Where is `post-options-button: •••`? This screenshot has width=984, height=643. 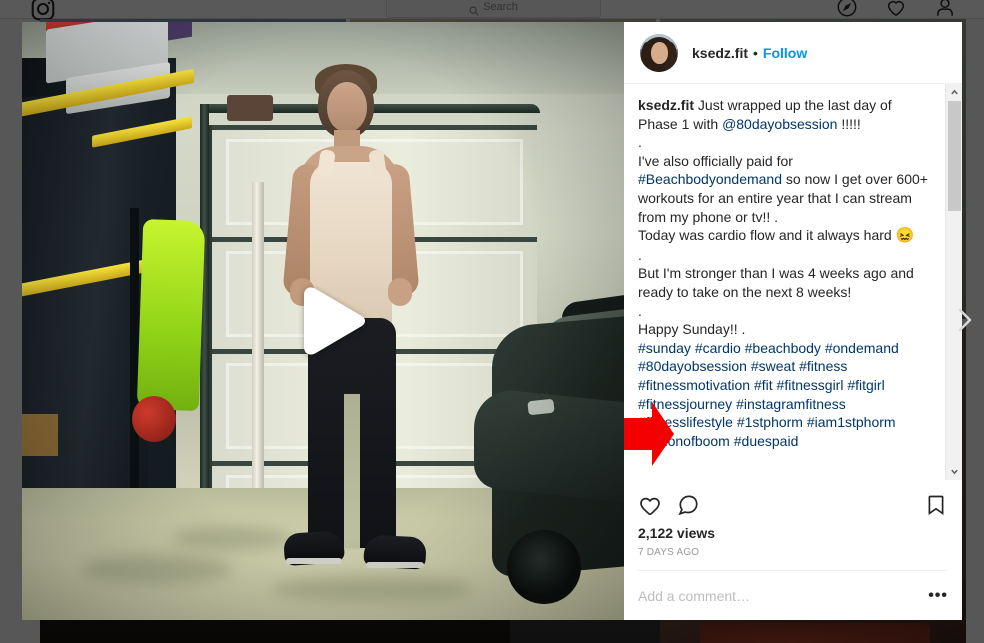 post-options-button: ••• is located at coordinates (934, 596).